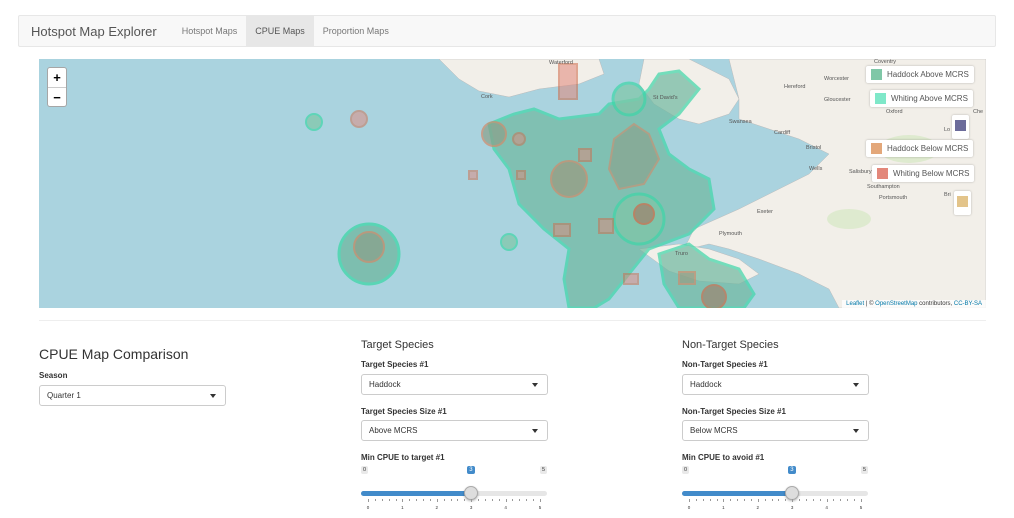 The width and height of the screenshot is (1014, 518). What do you see at coordinates (280, 31) in the screenshot?
I see `tab-cpue-maps: CPUE Maps` at bounding box center [280, 31].